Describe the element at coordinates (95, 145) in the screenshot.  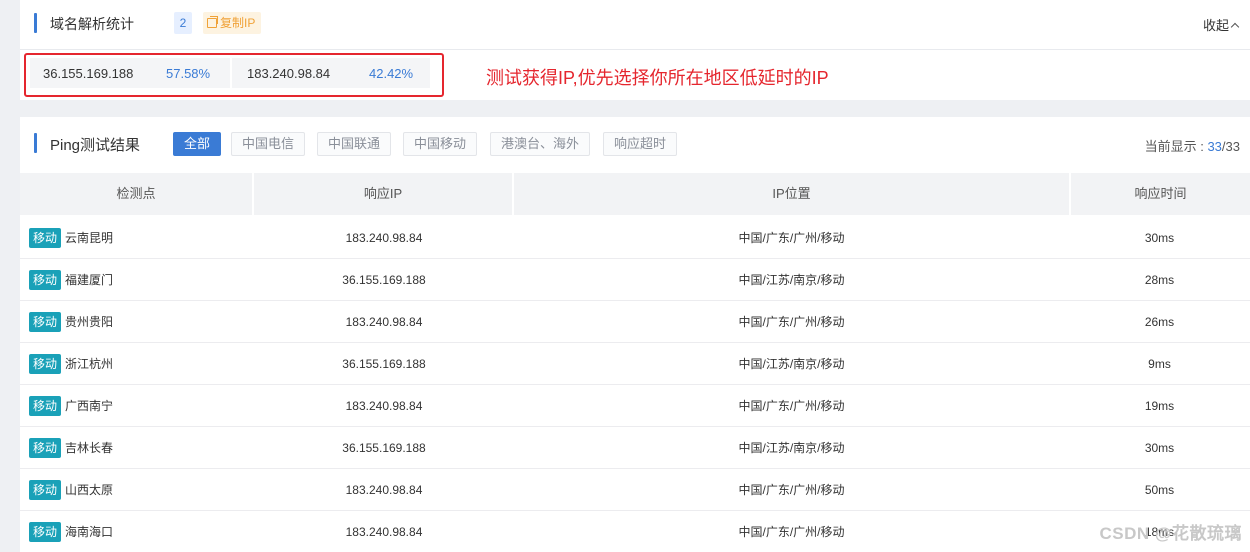
I see `ping-results-title: Ping测试结果` at that location.